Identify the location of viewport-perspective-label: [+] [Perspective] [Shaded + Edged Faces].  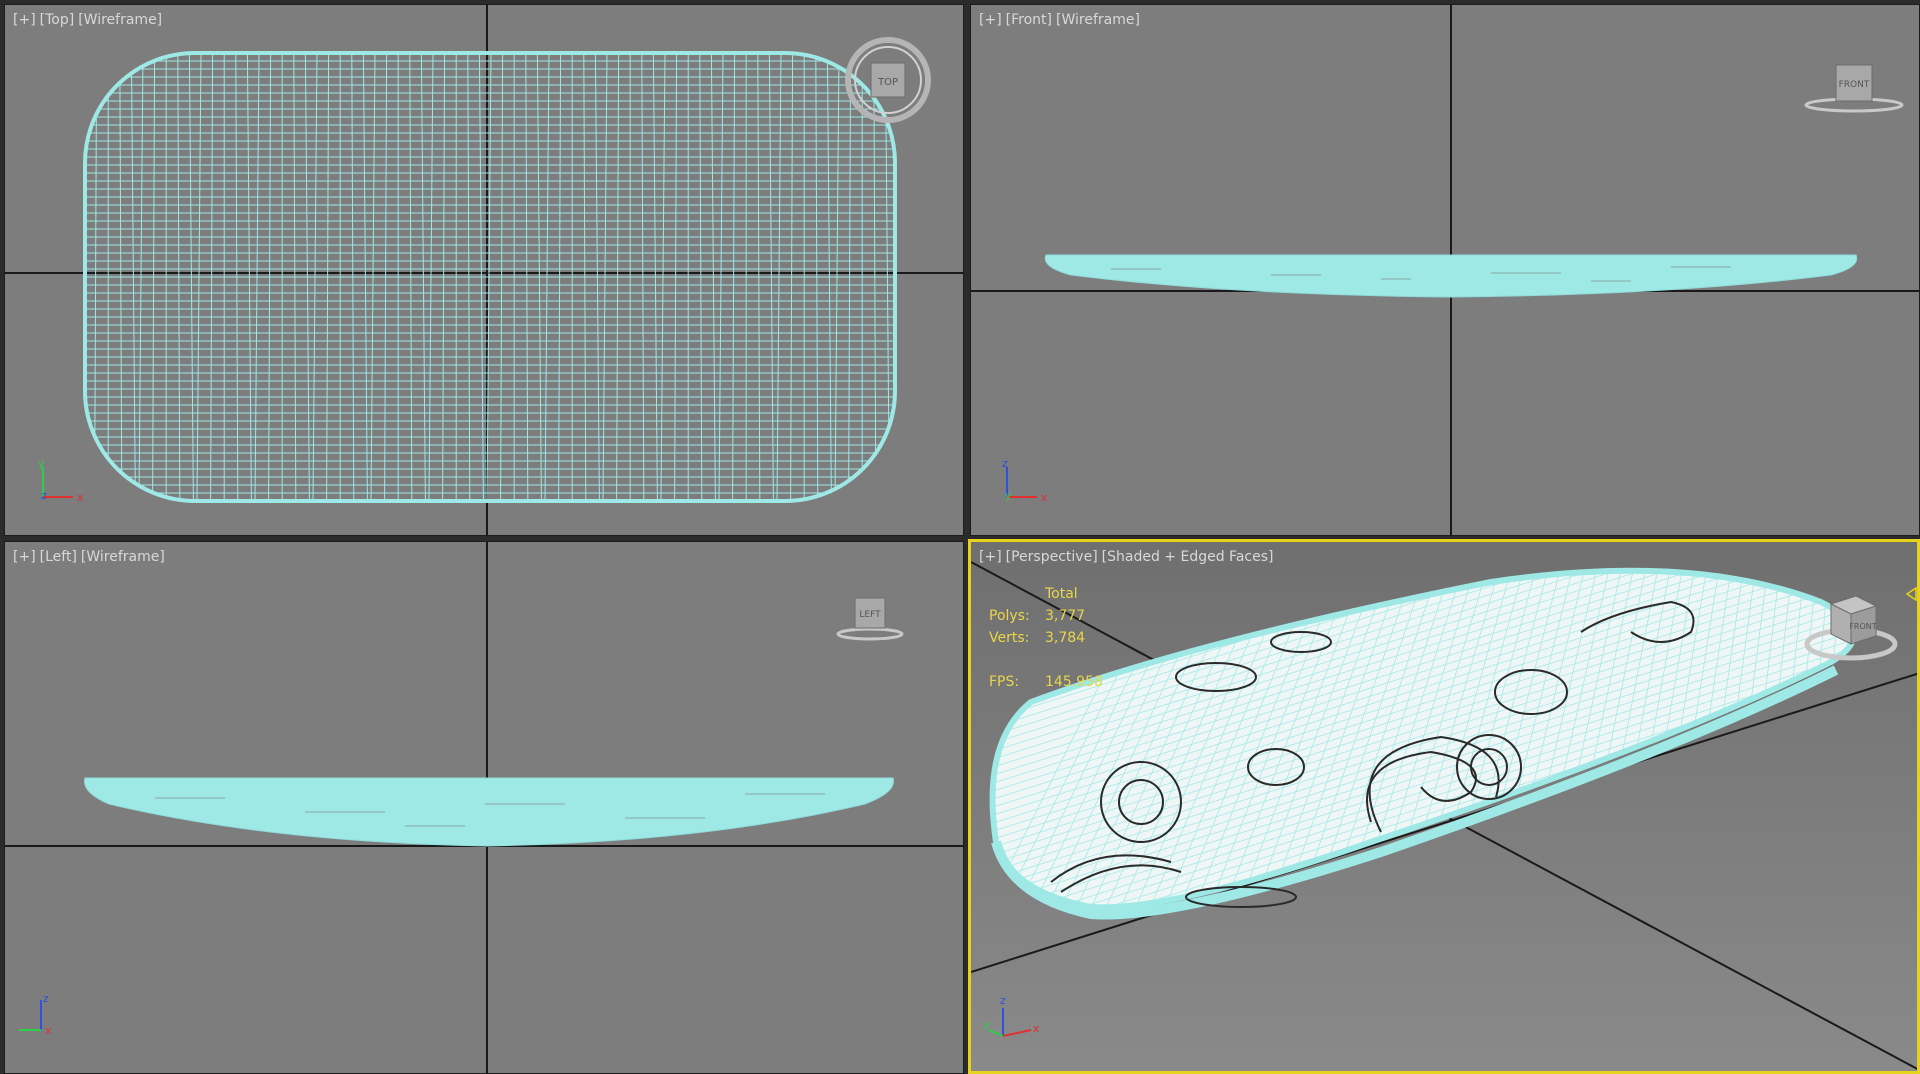
(1128, 557).